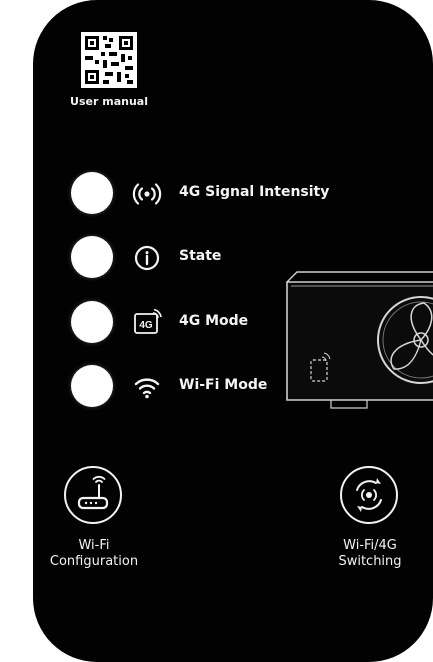  I want to click on user-manual-label: User manual, so click(109, 101).